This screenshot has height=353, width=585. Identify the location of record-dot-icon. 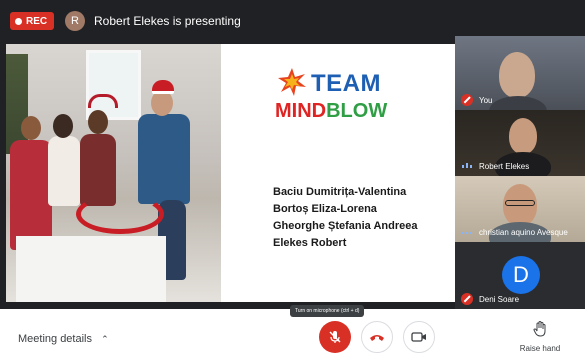
(18, 21).